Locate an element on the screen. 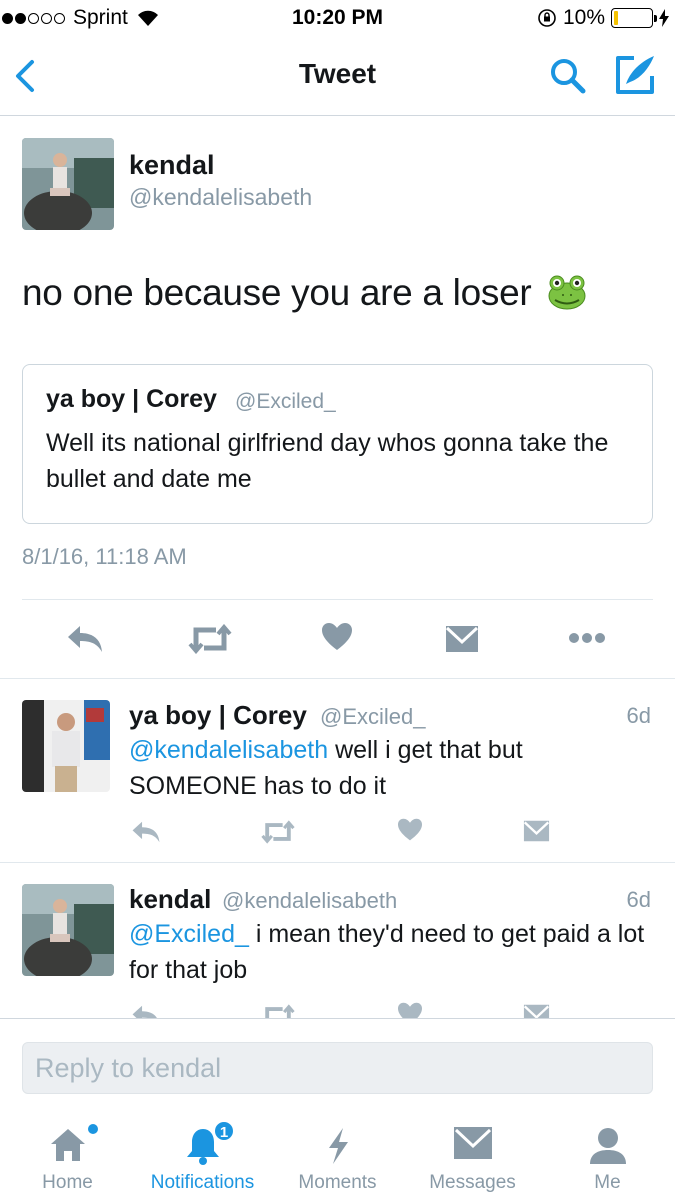  tweet-action-bar is located at coordinates (337, 639).